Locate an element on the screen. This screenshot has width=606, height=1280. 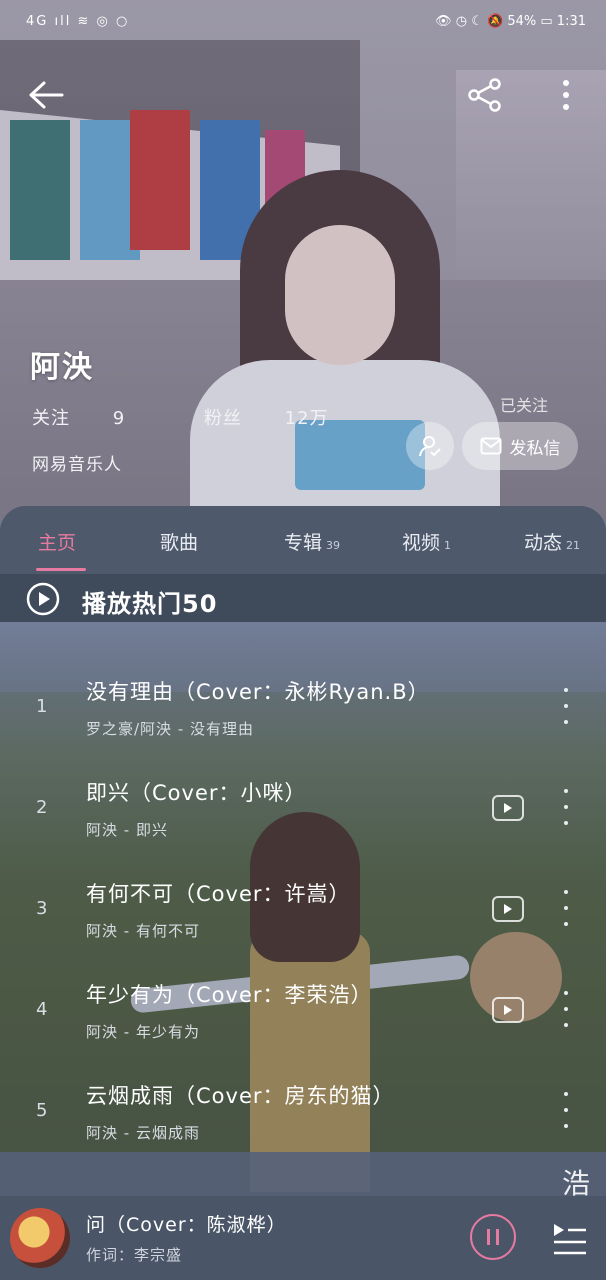
now-playing-subtitle: 作词：李宗盛 is located at coordinates (134, 1255).